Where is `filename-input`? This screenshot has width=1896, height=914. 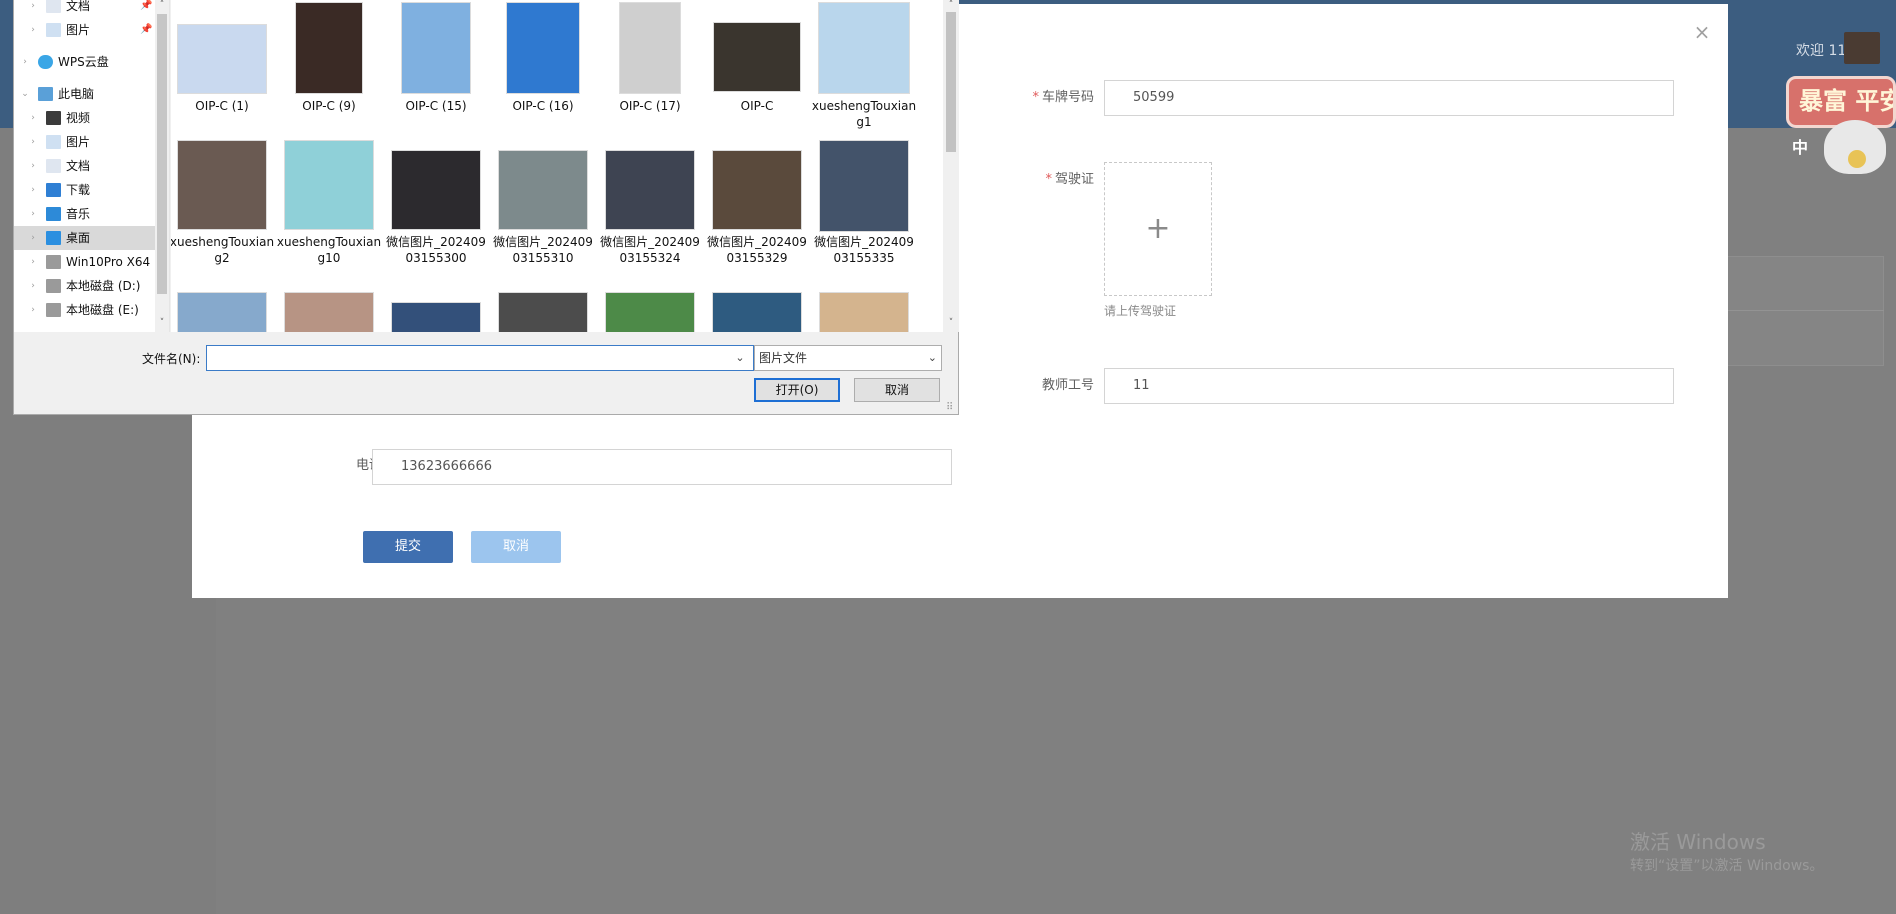
filename-input is located at coordinates (480, 358).